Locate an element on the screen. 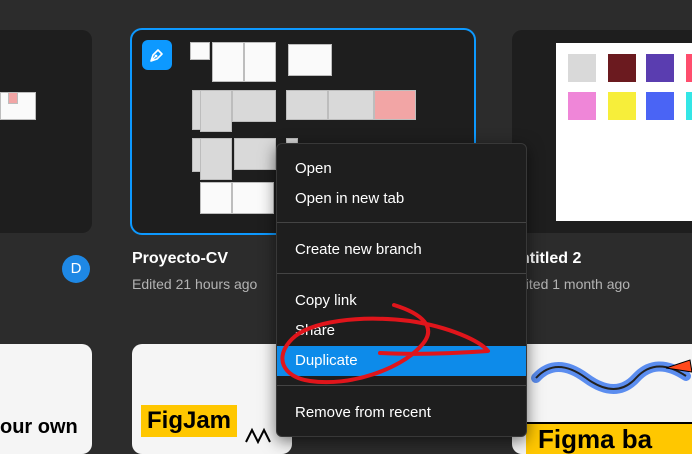  file-card-left-partial is located at coordinates (46, 131).